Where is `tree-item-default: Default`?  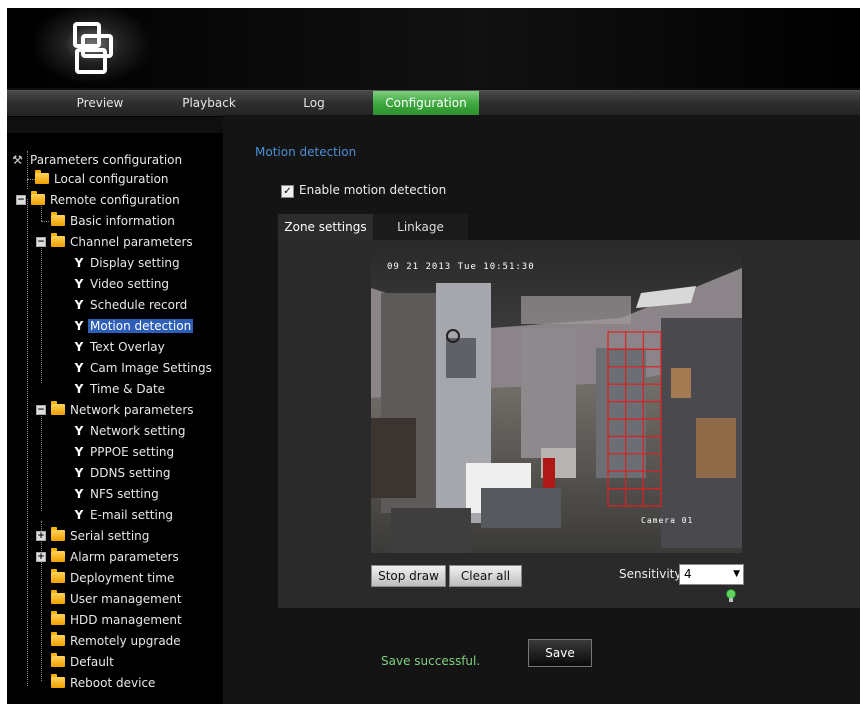 tree-item-default: Default is located at coordinates (83, 662).